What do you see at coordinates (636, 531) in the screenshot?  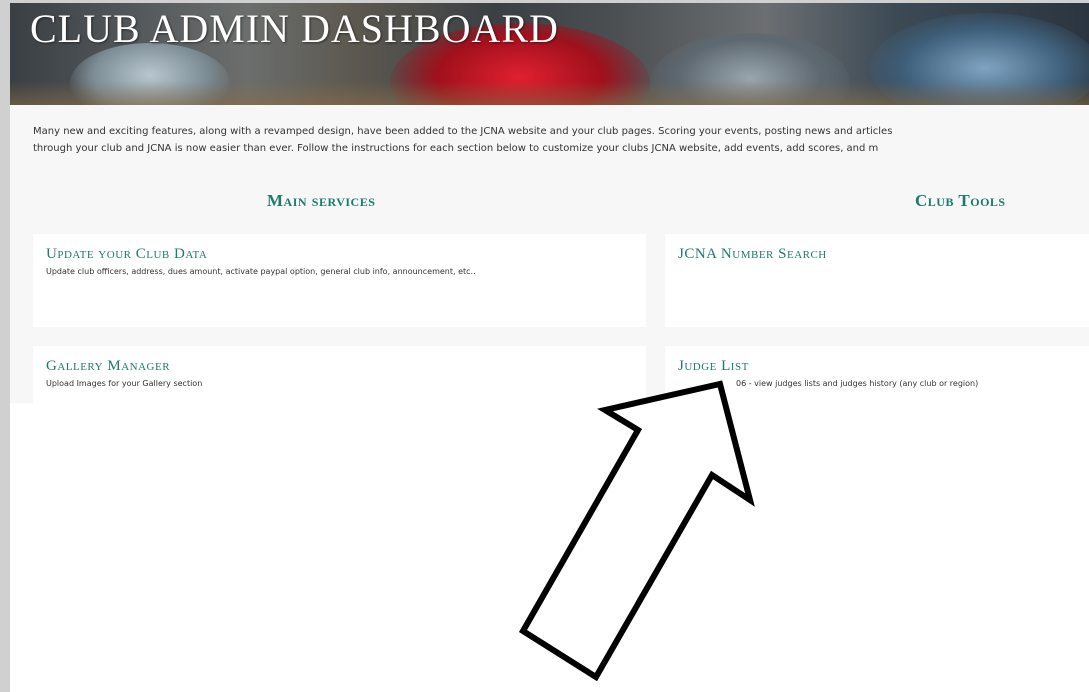 I see `outlined-arrow-icon` at bounding box center [636, 531].